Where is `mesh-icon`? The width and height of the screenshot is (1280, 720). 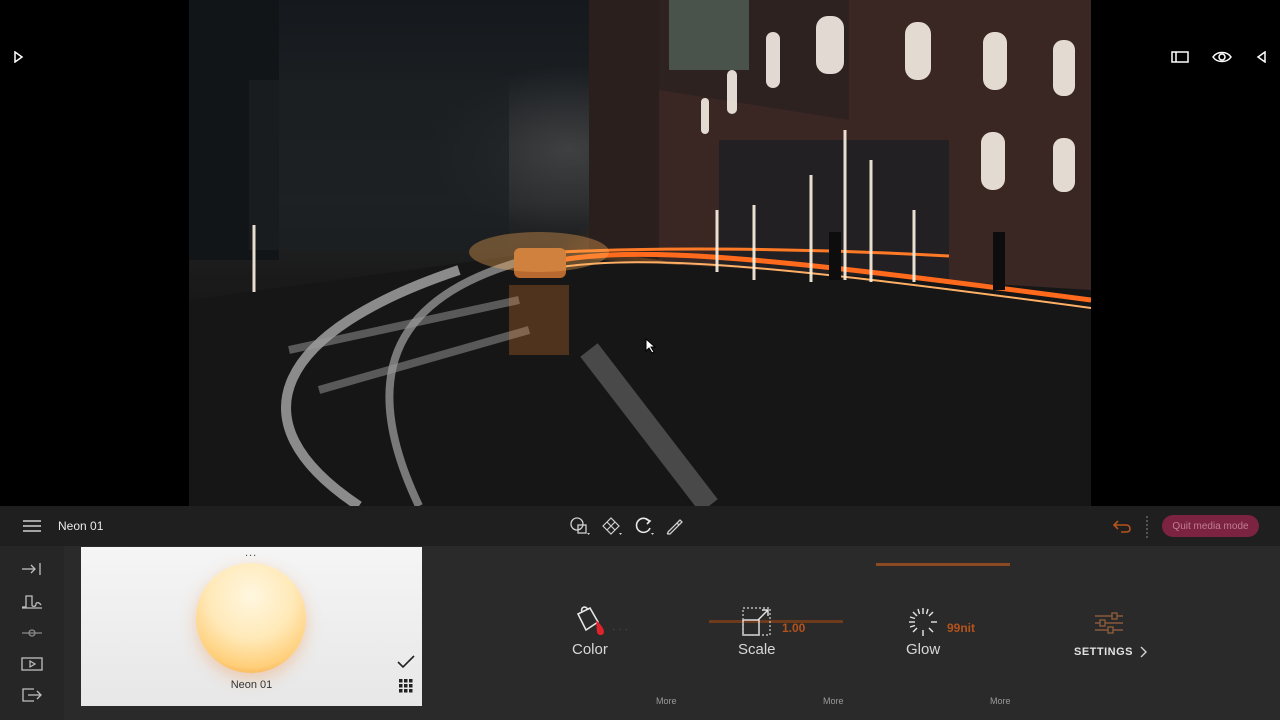
mesh-icon is located at coordinates (612, 526).